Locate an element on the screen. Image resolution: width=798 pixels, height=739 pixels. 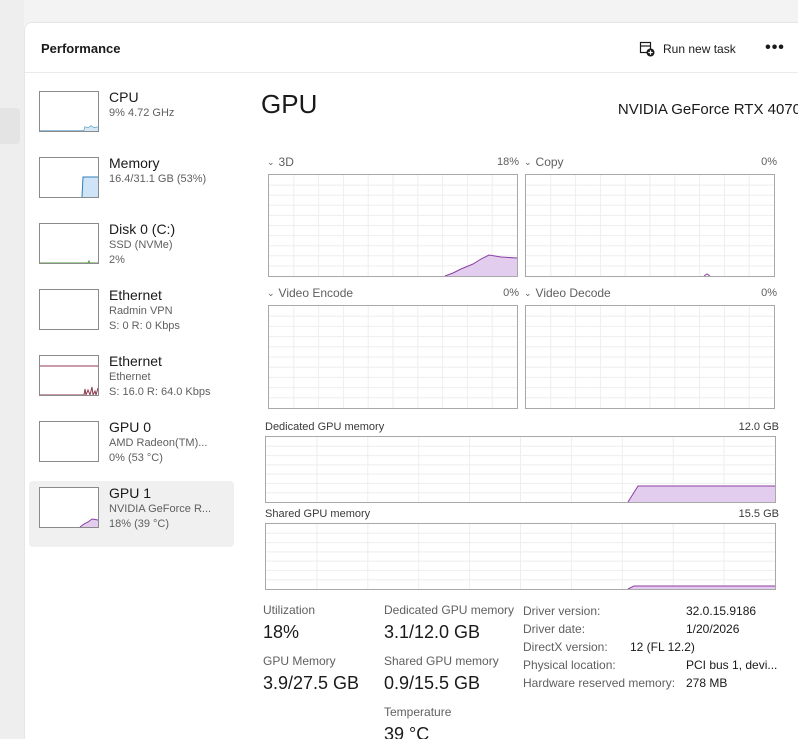
gpu-memory-value: 3.9/27.5 GB is located at coordinates (311, 683).